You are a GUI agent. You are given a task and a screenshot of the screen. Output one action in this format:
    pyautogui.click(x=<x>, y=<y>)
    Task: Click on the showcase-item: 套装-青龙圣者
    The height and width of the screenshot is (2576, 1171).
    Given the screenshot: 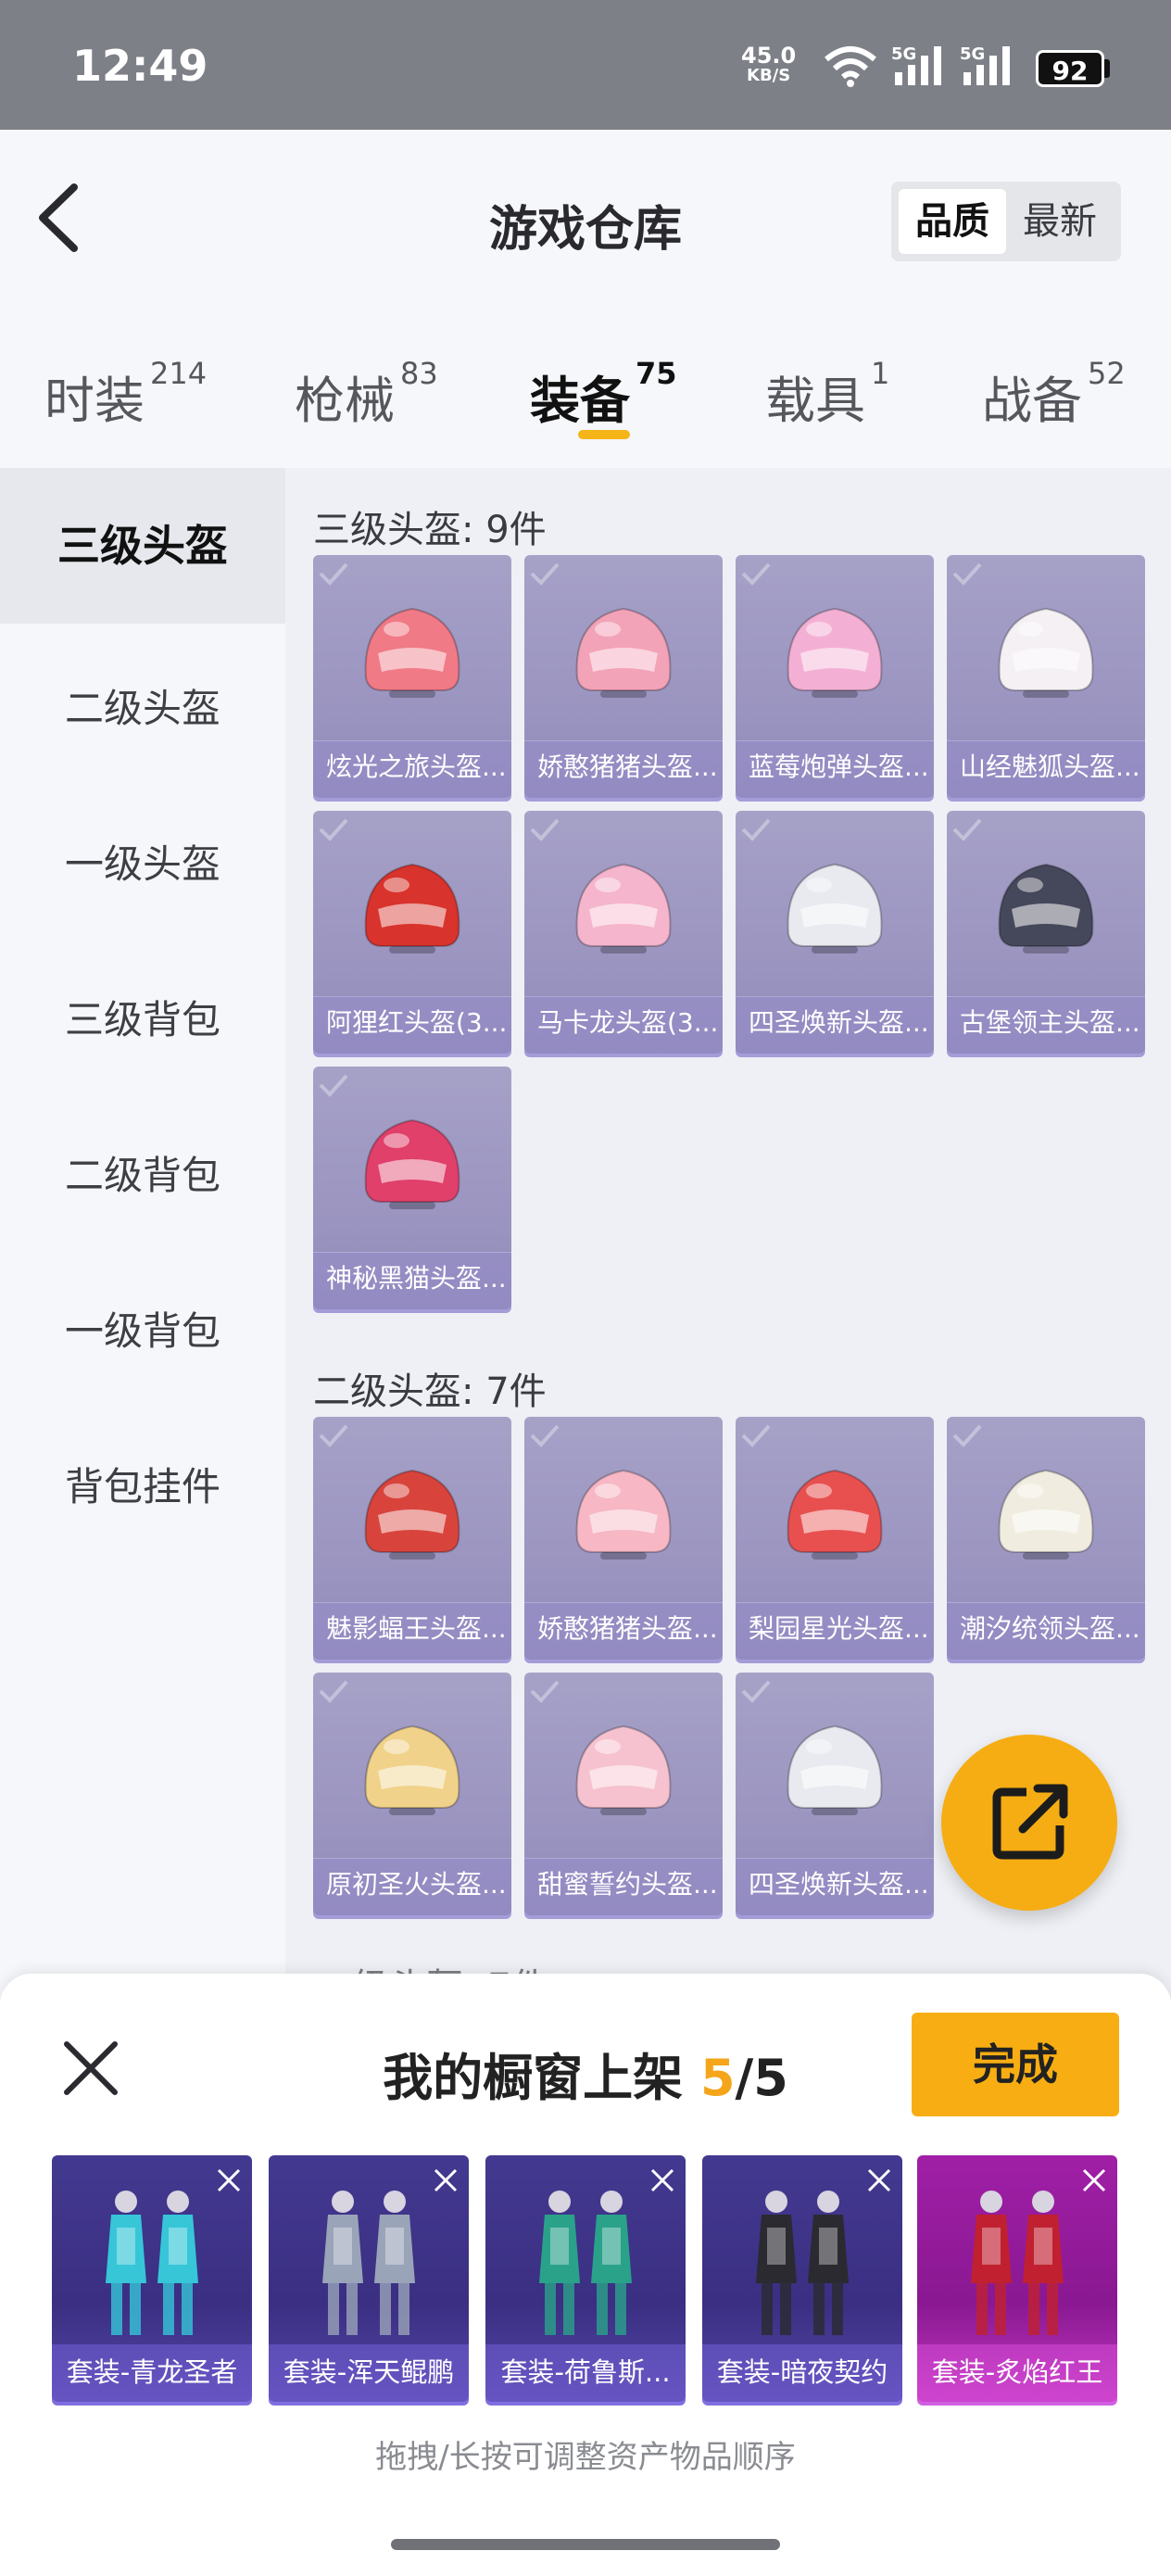 What is the action you would take?
    pyautogui.click(x=152, y=2278)
    